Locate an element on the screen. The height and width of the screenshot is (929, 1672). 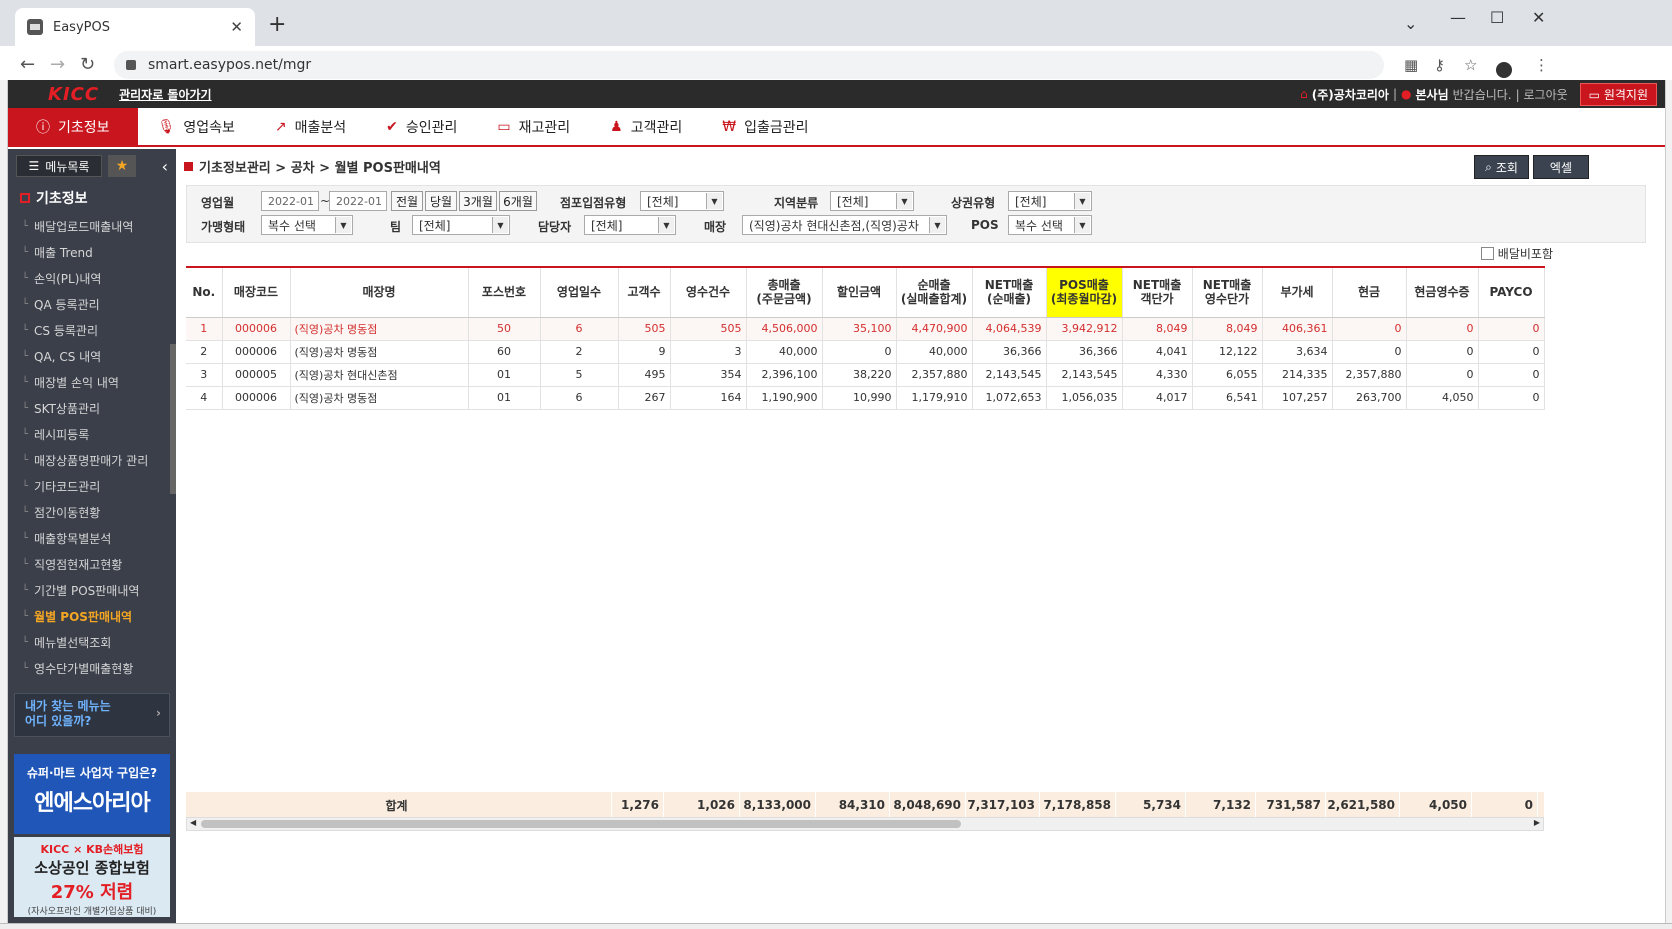
column-header: NET매출 객단가 is located at coordinates (1157, 292).